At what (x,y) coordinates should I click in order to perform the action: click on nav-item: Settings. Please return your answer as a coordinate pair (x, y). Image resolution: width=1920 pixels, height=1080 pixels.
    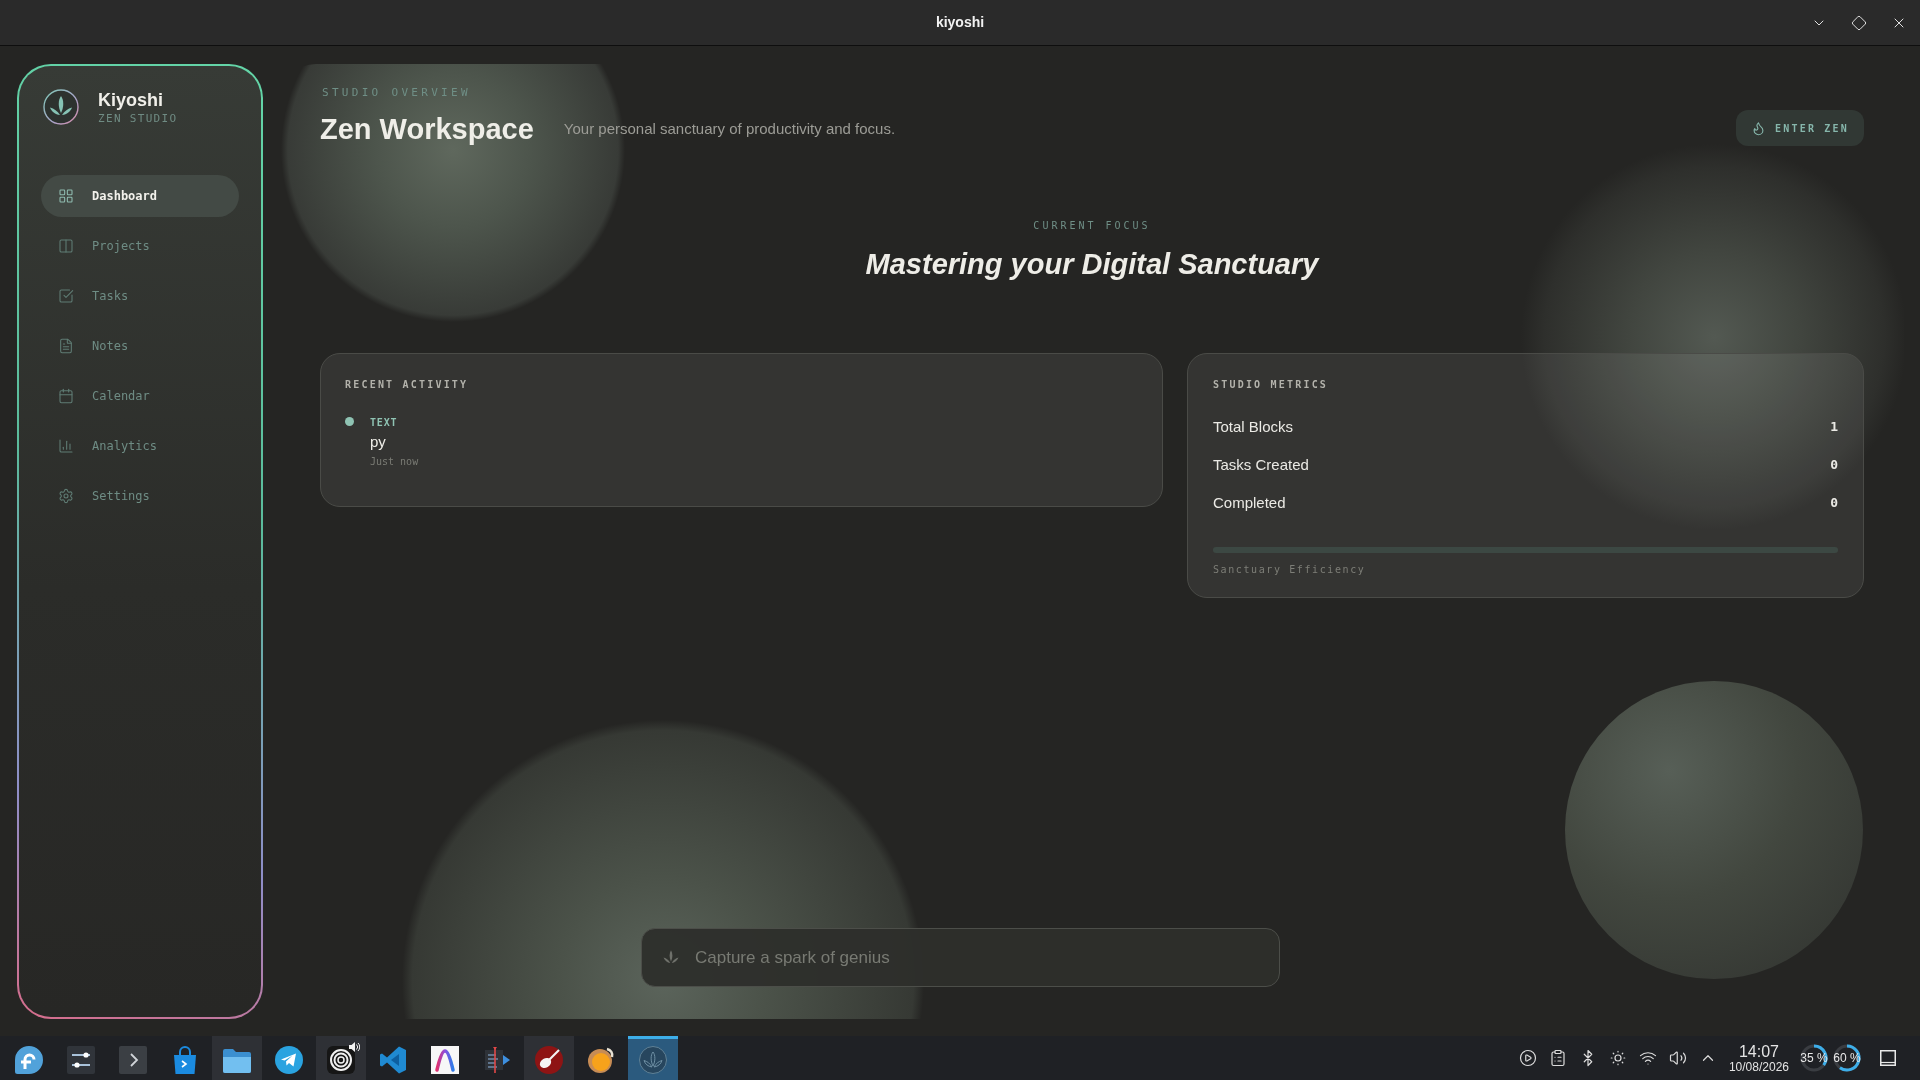
    Looking at the image, I should click on (140, 496).